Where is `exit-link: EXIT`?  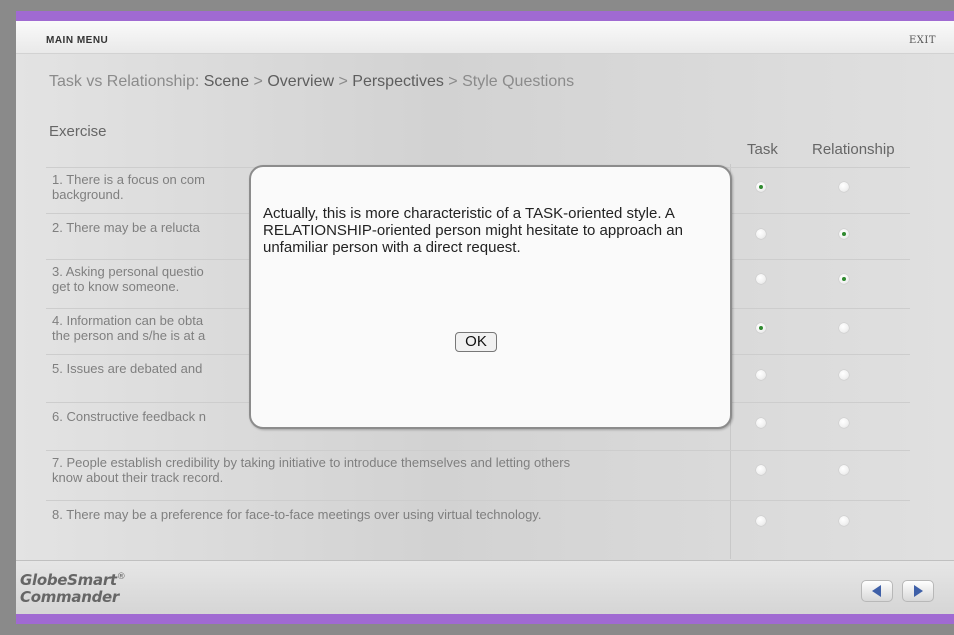
exit-link: EXIT is located at coordinates (922, 40).